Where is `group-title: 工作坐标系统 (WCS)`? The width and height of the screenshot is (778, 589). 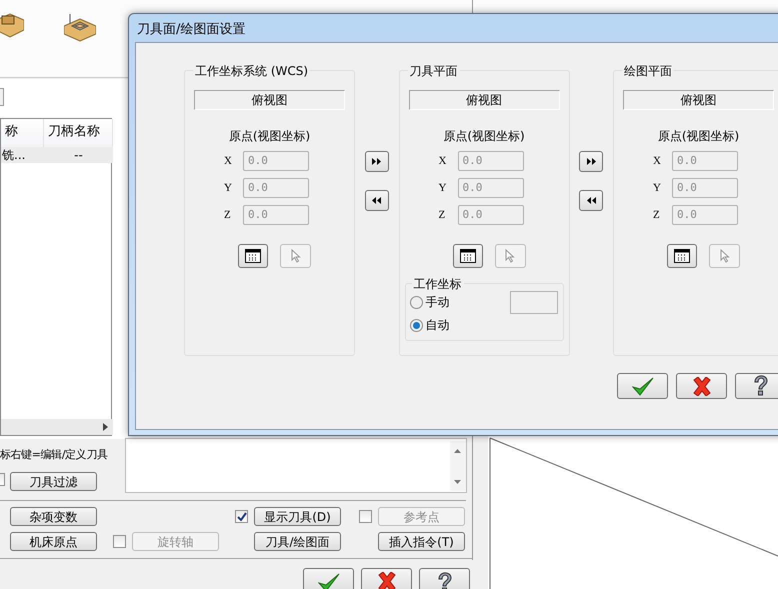 group-title: 工作坐标系统 (WCS) is located at coordinates (251, 71).